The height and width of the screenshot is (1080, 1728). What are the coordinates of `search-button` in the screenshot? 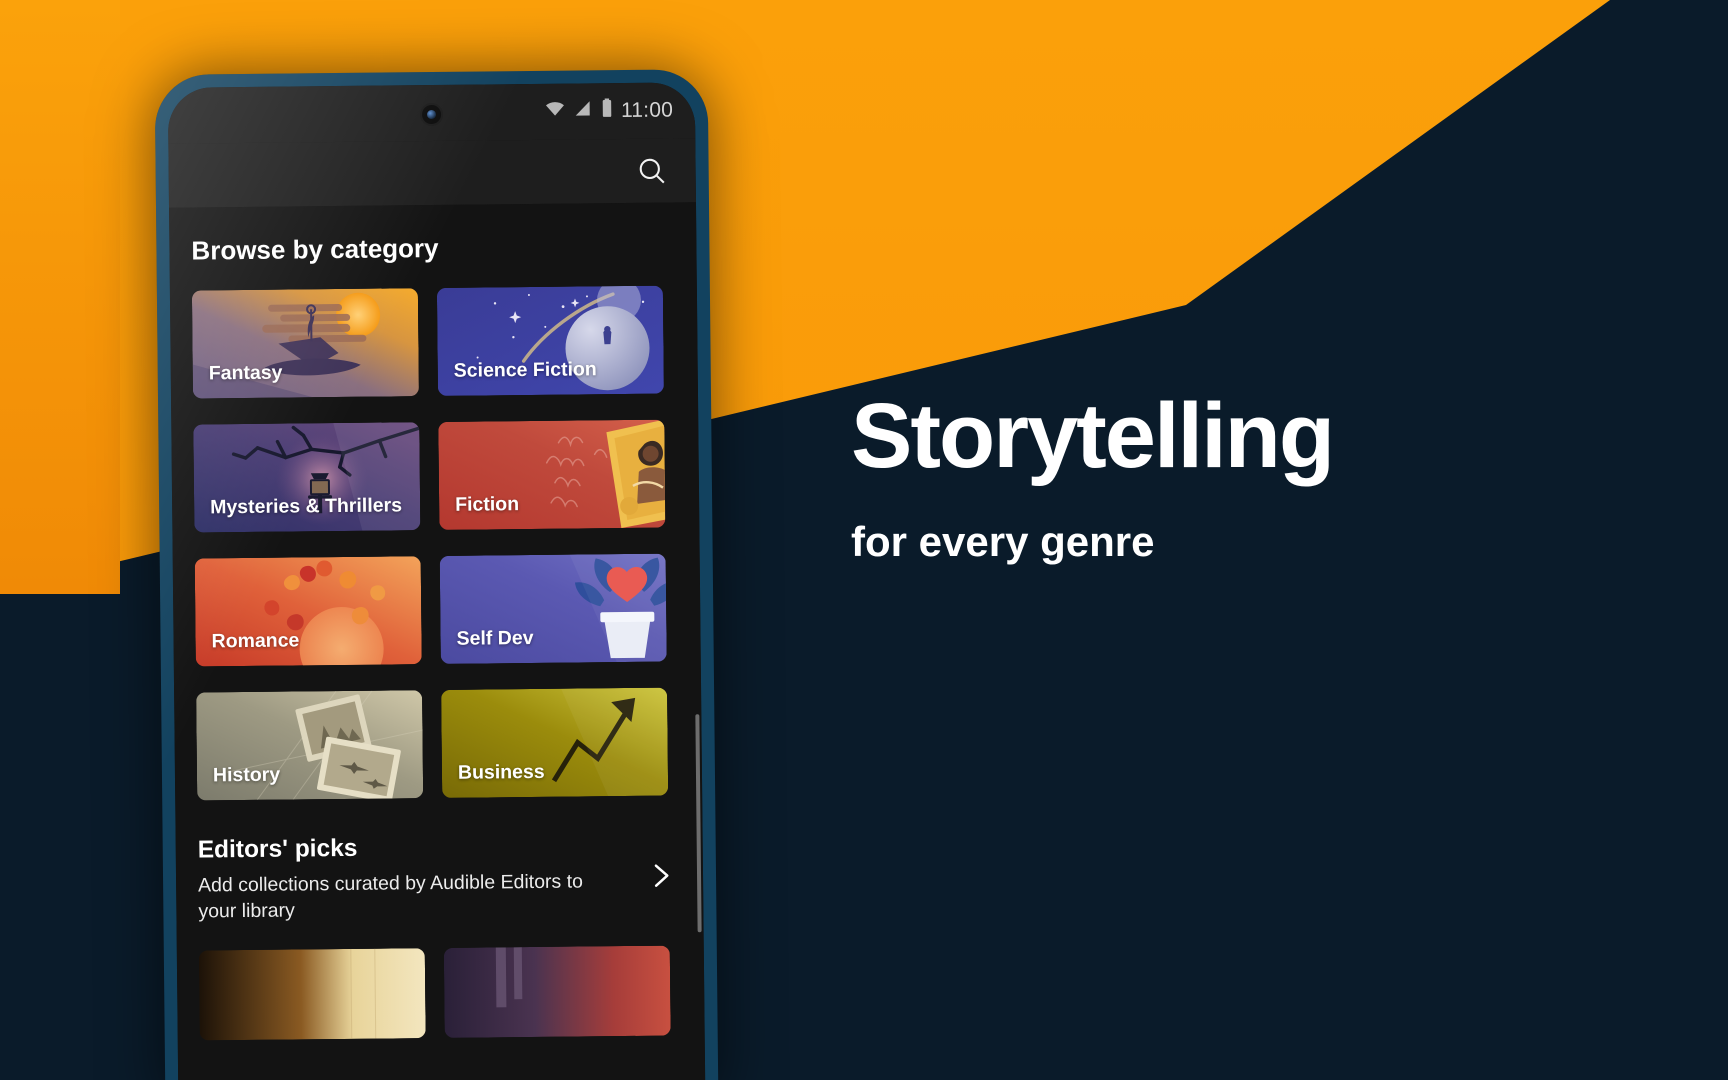 It's located at (651, 171).